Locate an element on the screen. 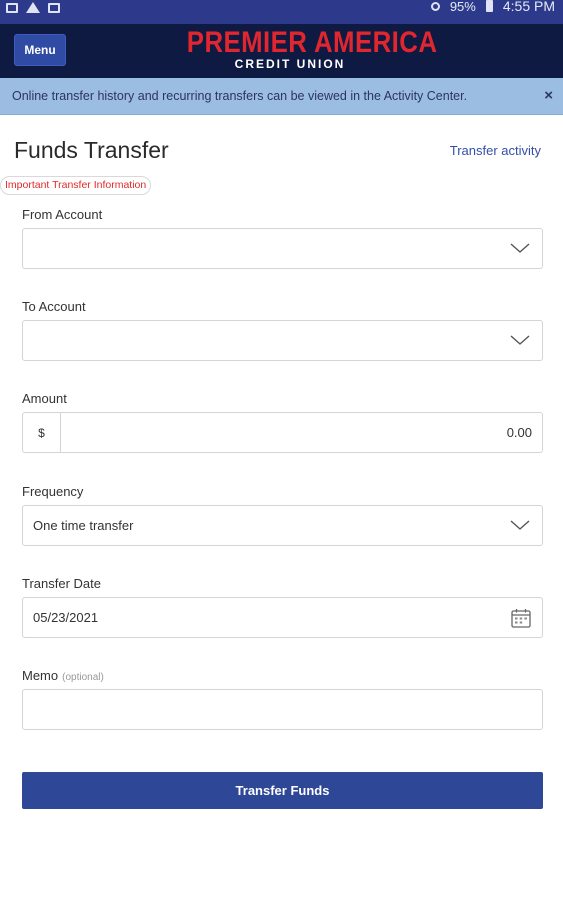  frequency-value: One time transfer is located at coordinates (83, 525).